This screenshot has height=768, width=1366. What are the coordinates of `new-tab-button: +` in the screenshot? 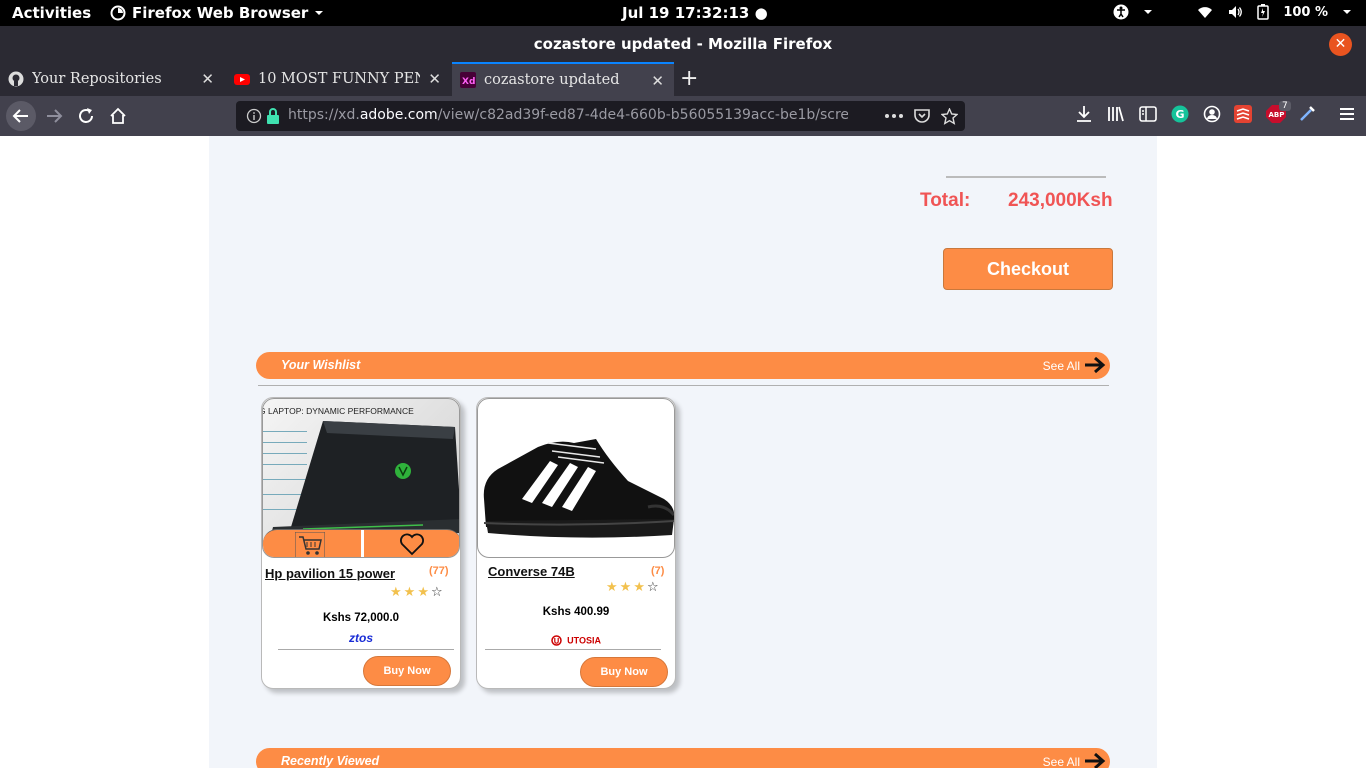 It's located at (689, 78).